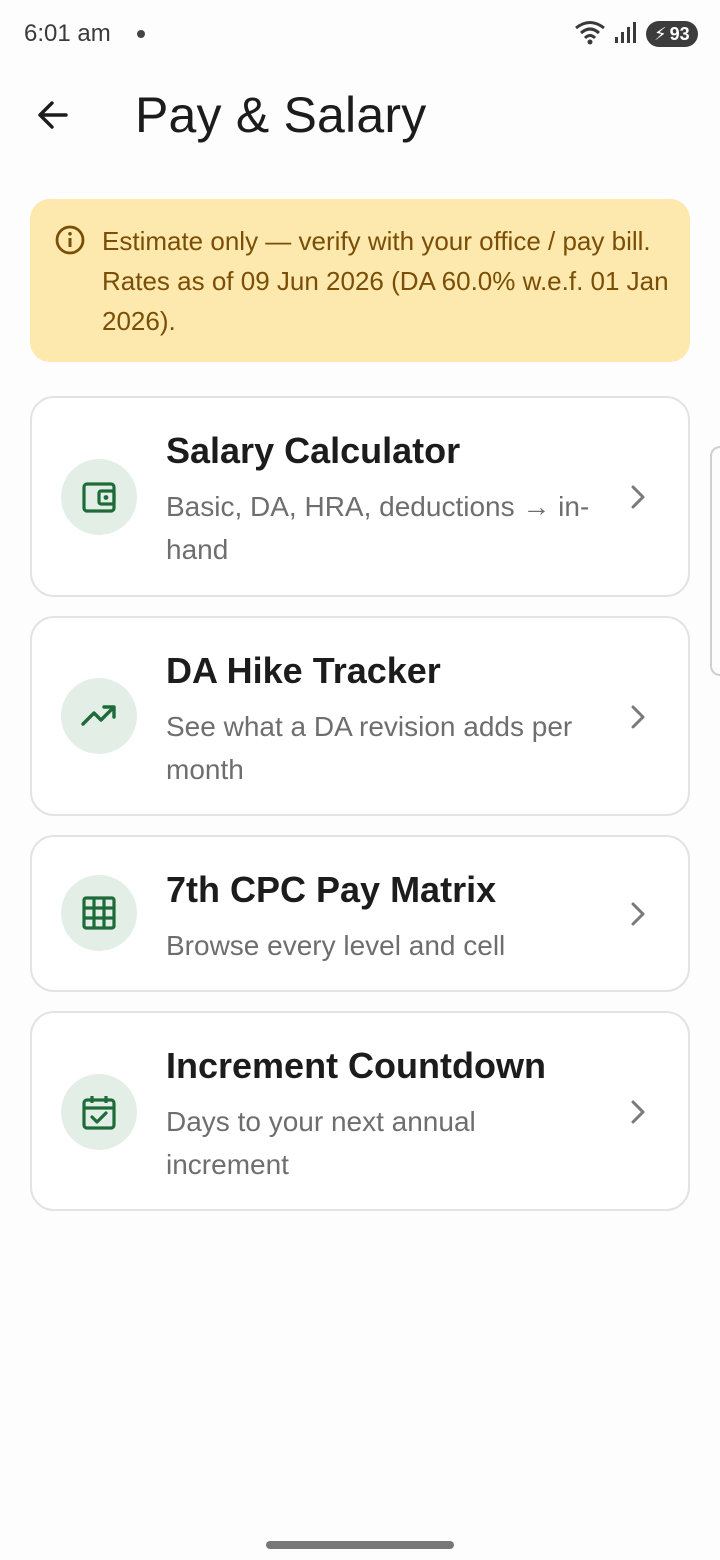 The image size is (720, 1560). I want to click on signal-icon, so click(626, 34).